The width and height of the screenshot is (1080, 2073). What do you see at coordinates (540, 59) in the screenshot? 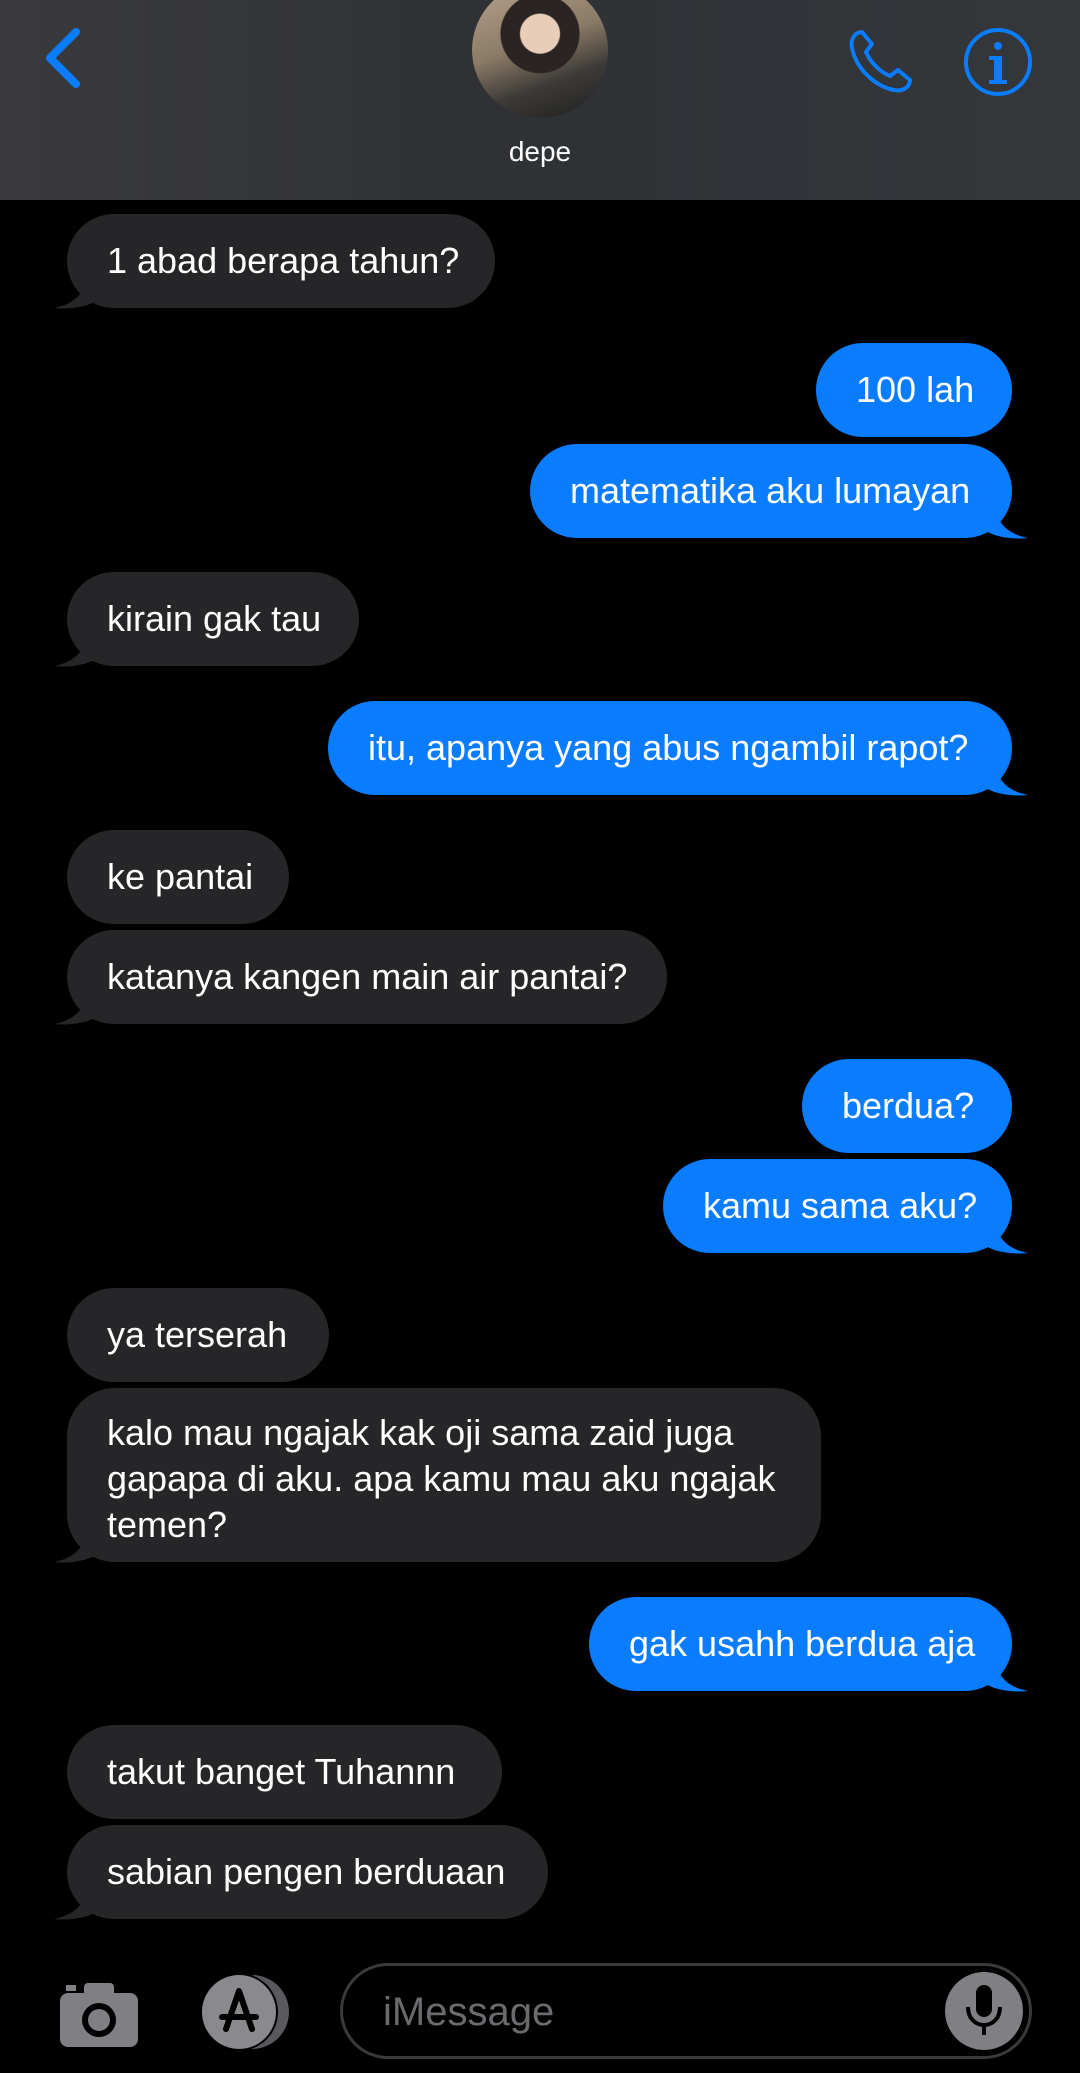
I see `contact-avatar` at bounding box center [540, 59].